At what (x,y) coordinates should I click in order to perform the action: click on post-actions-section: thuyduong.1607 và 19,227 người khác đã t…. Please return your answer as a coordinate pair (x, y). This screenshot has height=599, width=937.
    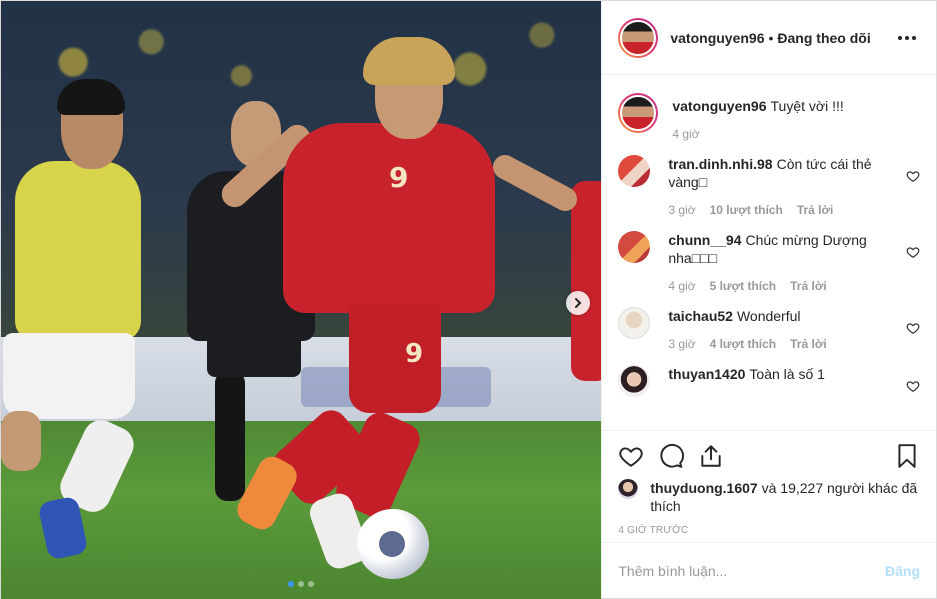
    Looking at the image, I should click on (769, 486).